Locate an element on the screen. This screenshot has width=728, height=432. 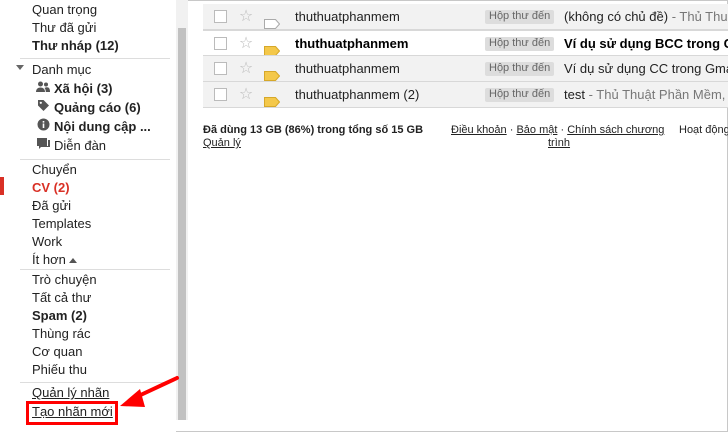
chat-icon is located at coordinates (43, 146).